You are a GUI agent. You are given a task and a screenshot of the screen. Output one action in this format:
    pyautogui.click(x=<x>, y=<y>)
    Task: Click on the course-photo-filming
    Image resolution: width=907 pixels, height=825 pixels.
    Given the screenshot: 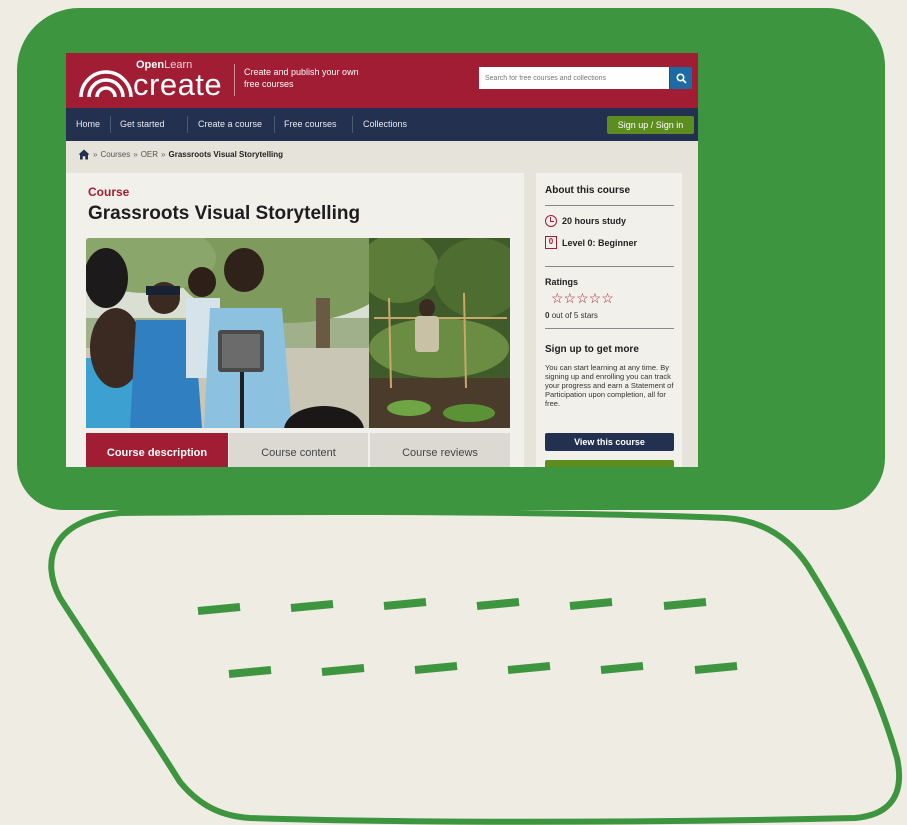 What is the action you would take?
    pyautogui.click(x=228, y=333)
    